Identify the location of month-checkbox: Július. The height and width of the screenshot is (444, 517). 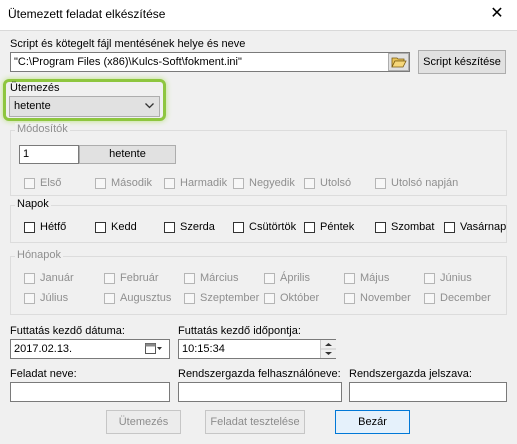
(46, 298).